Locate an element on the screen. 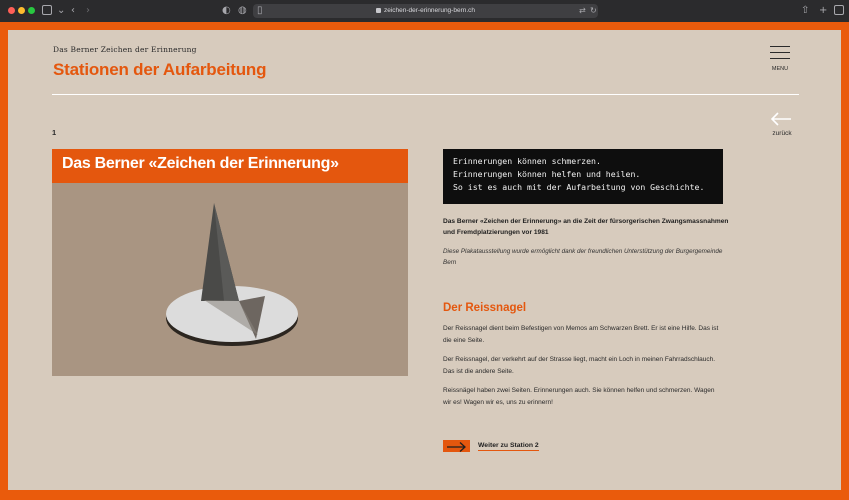 The image size is (849, 500). reload-icon: ↻ is located at coordinates (593, 11).